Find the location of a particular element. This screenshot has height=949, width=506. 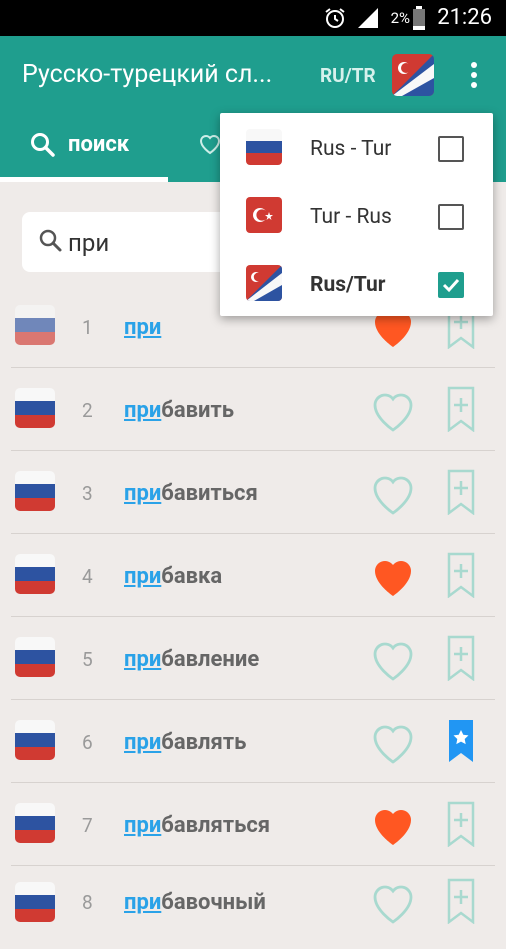

signal-icon is located at coordinates (368, 18).